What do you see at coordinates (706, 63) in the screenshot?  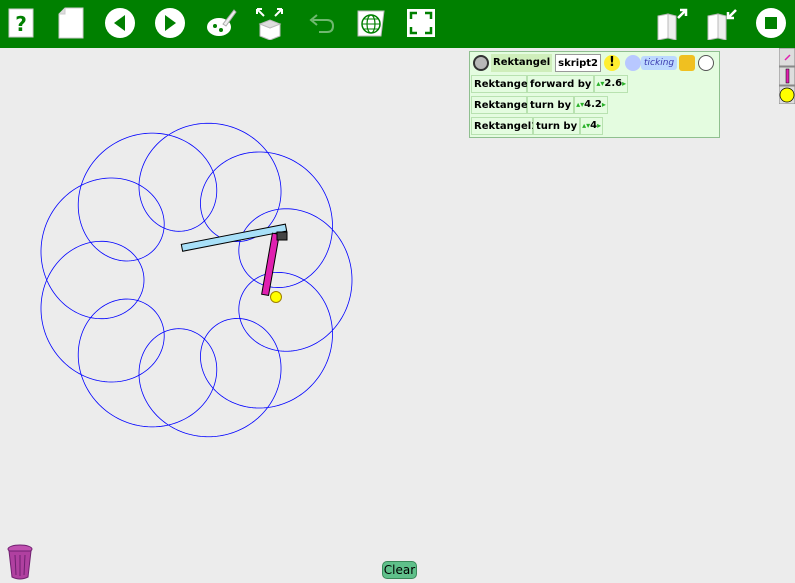 I see `menu-icon` at bounding box center [706, 63].